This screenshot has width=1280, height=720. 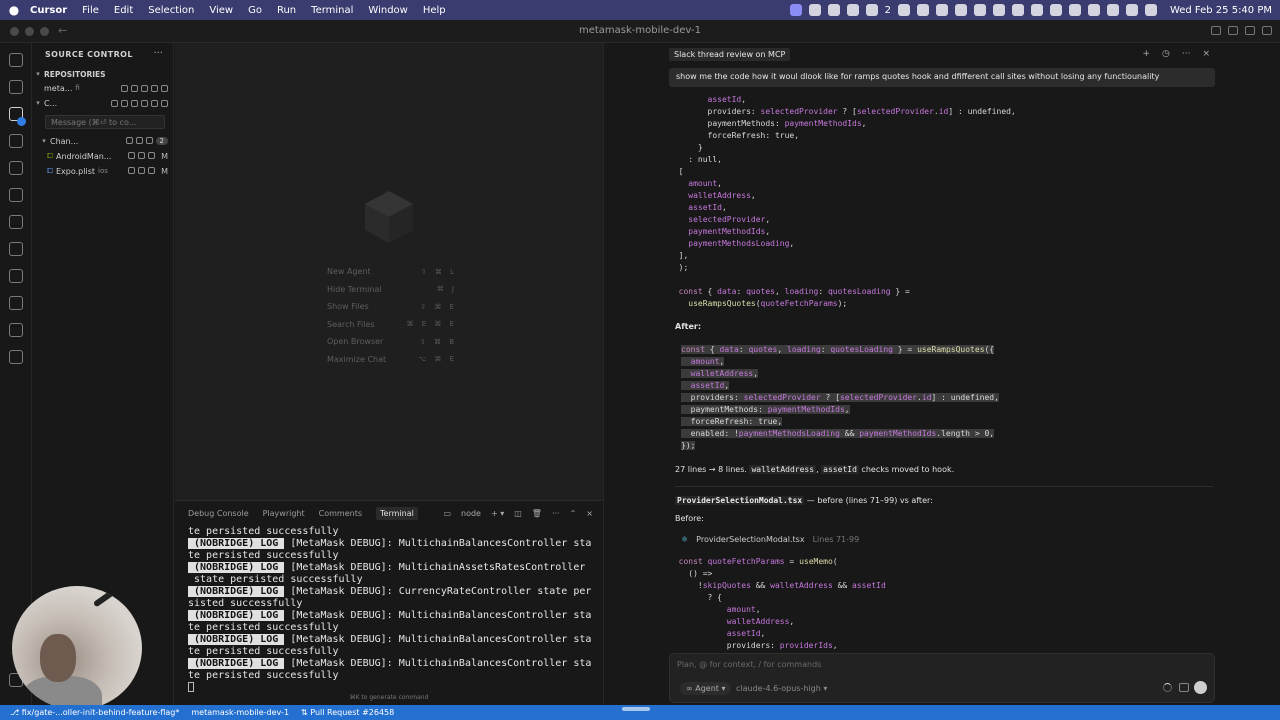 I want to click on feather-icon, so click(x=941, y=10).